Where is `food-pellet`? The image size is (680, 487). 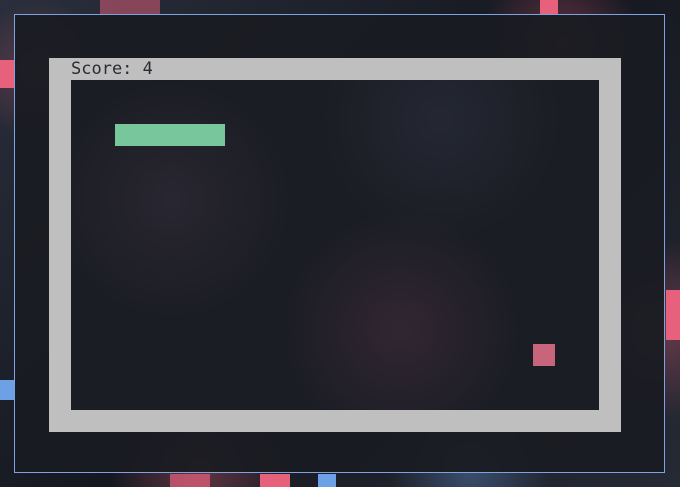 food-pellet is located at coordinates (544, 355).